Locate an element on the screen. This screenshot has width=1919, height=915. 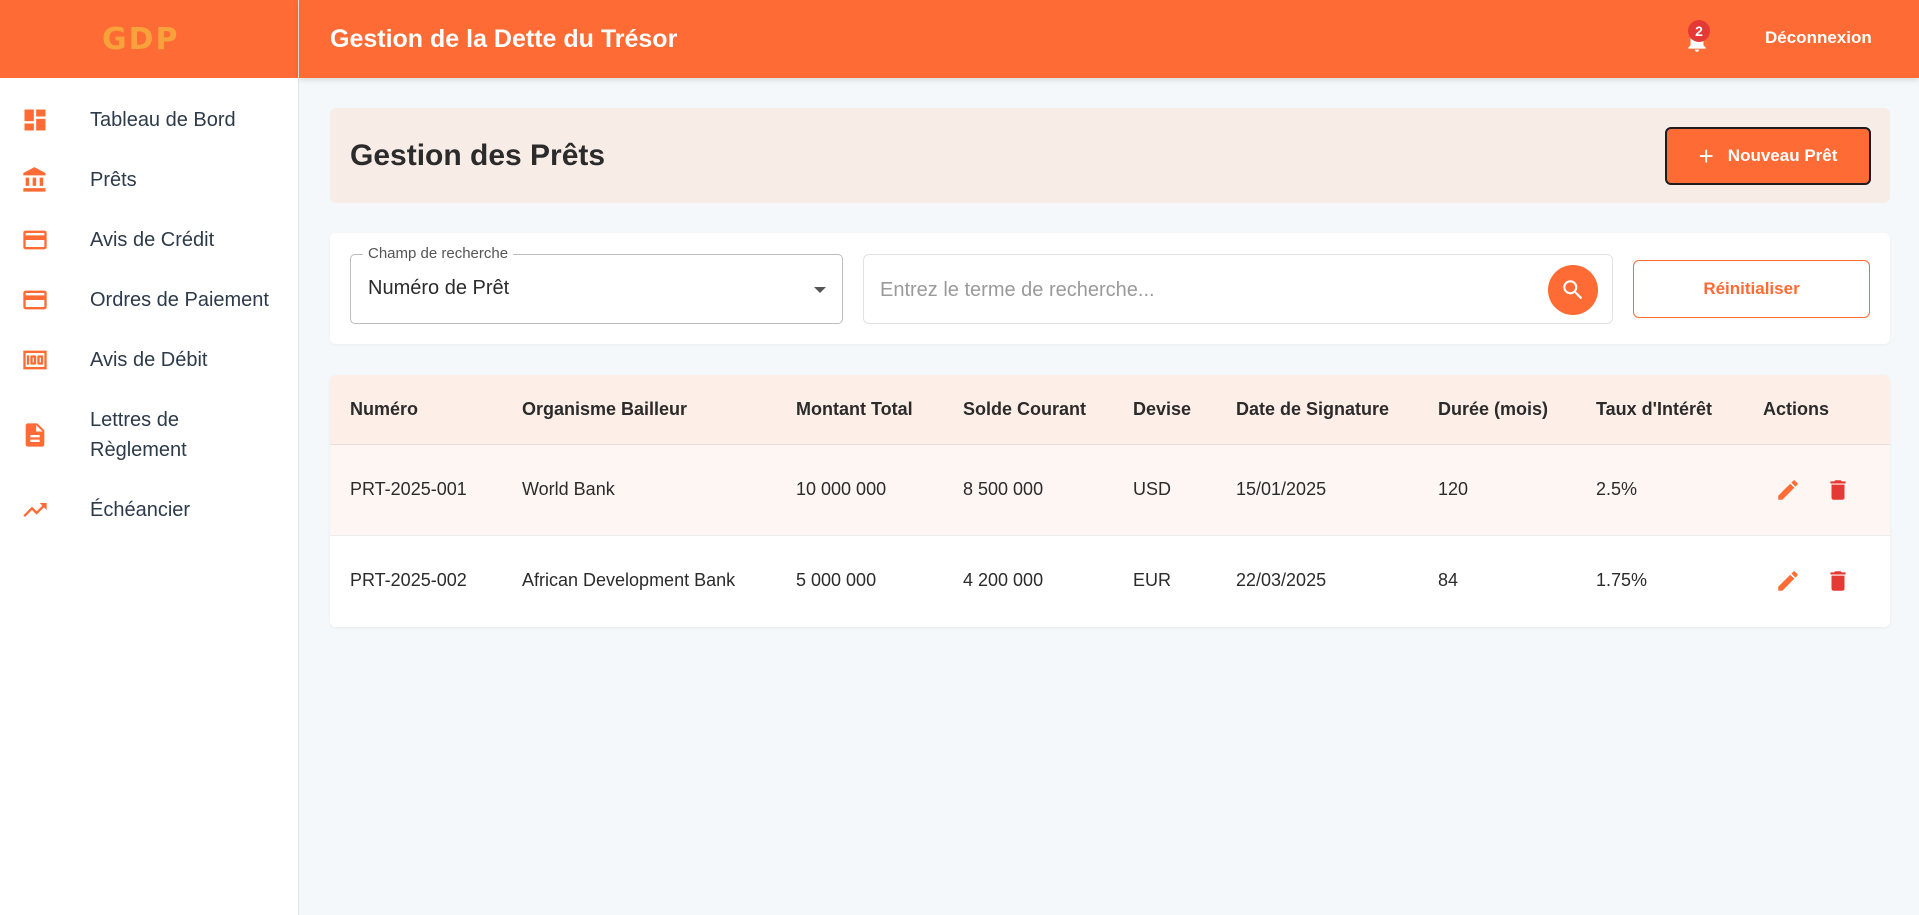
sidebar-item-ordres-de-paiement: Ordres de Paiement is located at coordinates (149, 300).